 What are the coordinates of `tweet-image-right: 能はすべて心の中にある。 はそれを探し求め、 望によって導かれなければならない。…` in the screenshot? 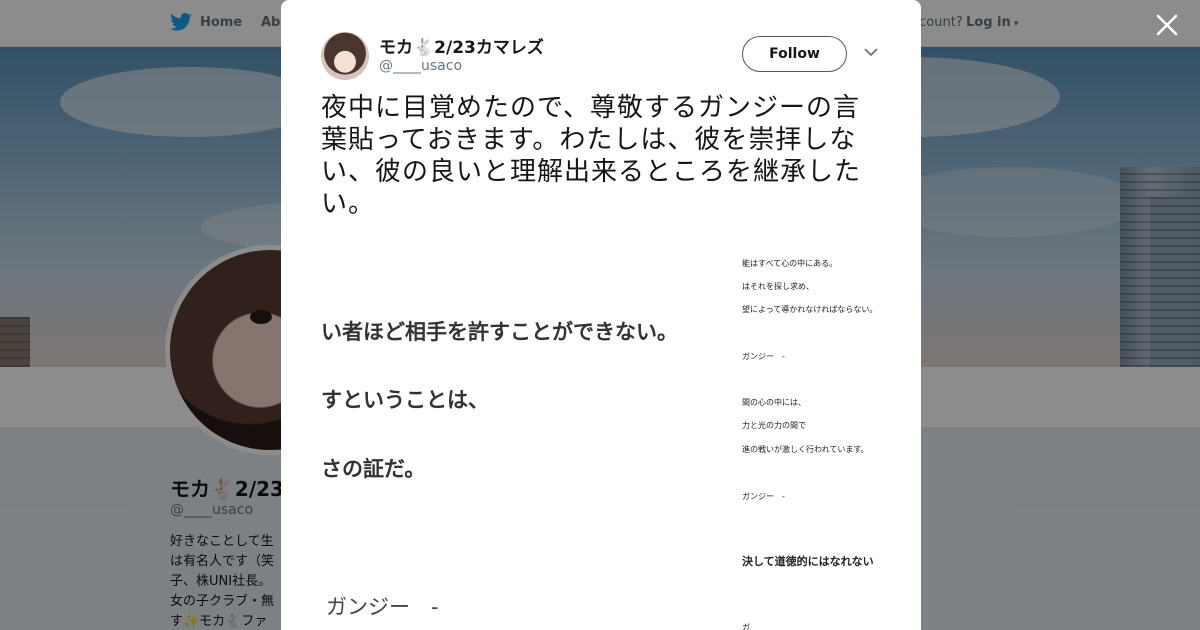 It's located at (822, 438).